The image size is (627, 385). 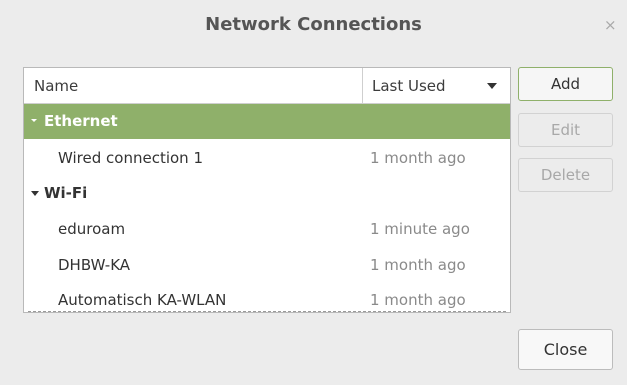 I want to click on window-title: Network Connections, so click(x=313, y=24).